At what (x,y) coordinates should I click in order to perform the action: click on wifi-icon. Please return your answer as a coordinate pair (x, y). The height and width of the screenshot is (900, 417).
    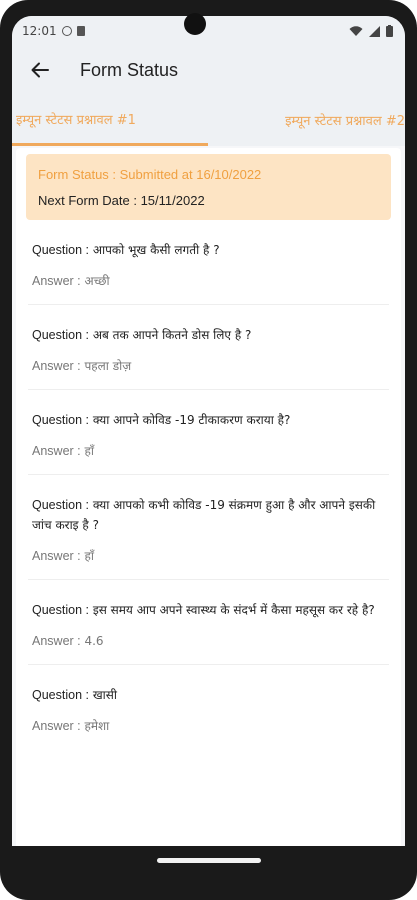
    Looking at the image, I should click on (356, 30).